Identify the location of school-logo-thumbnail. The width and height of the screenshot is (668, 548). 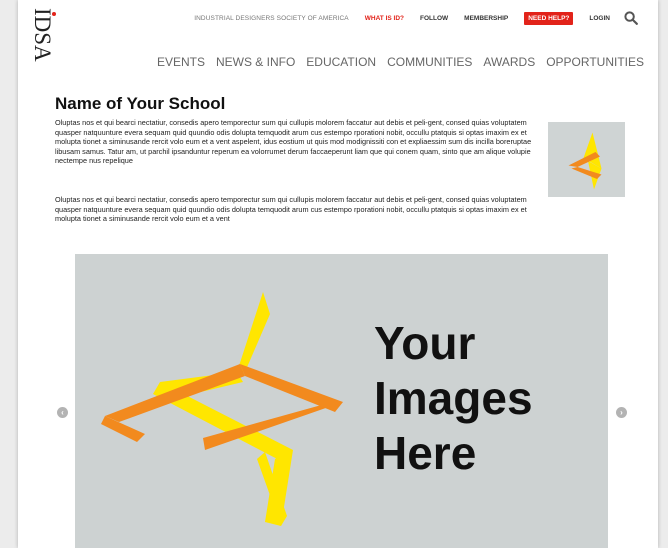
(586, 159).